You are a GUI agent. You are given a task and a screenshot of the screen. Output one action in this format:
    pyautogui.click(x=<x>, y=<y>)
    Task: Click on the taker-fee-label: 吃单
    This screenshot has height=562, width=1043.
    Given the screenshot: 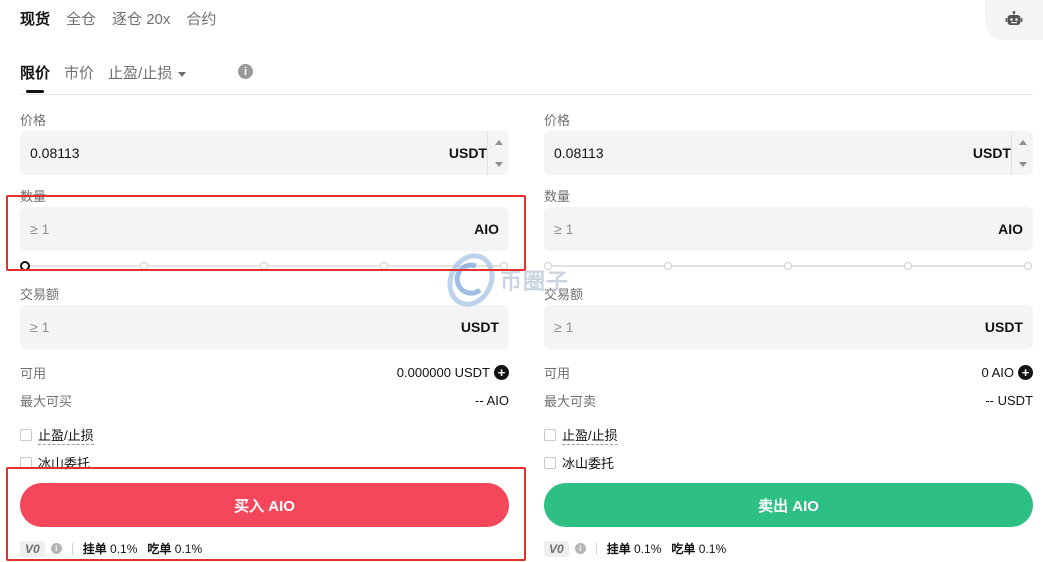 What is the action you would take?
    pyautogui.click(x=683, y=549)
    